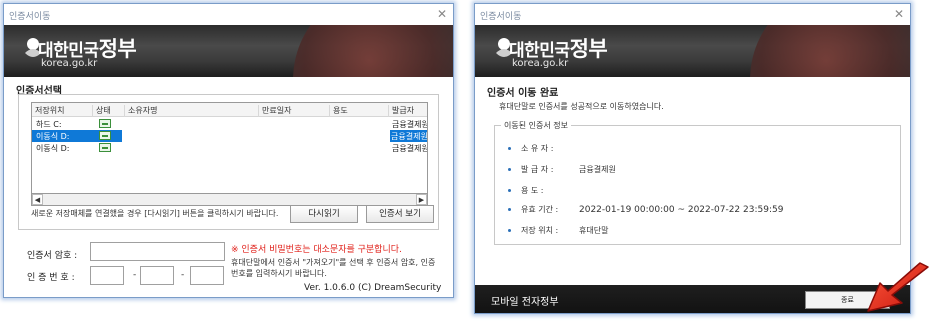 Image resolution: width=936 pixels, height=321 pixels. What do you see at coordinates (543, 148) in the screenshot?
I see `info-row-owner: 소 유 자 :` at bounding box center [543, 148].